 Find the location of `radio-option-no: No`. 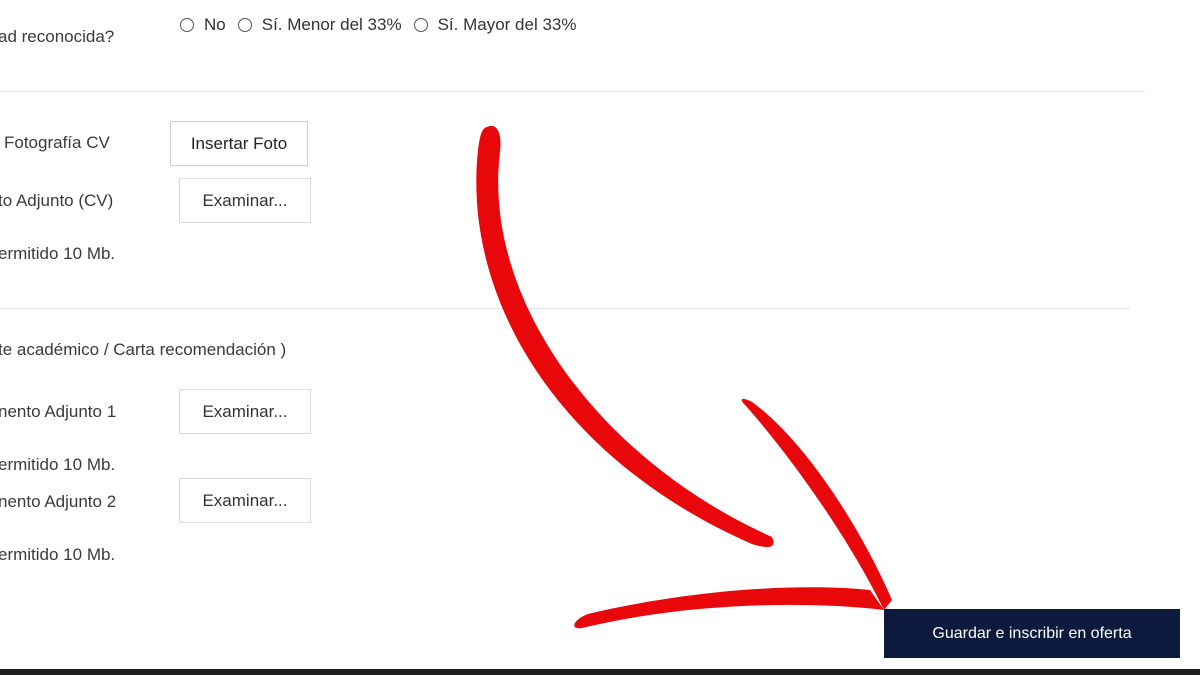

radio-option-no: No is located at coordinates (203, 25).